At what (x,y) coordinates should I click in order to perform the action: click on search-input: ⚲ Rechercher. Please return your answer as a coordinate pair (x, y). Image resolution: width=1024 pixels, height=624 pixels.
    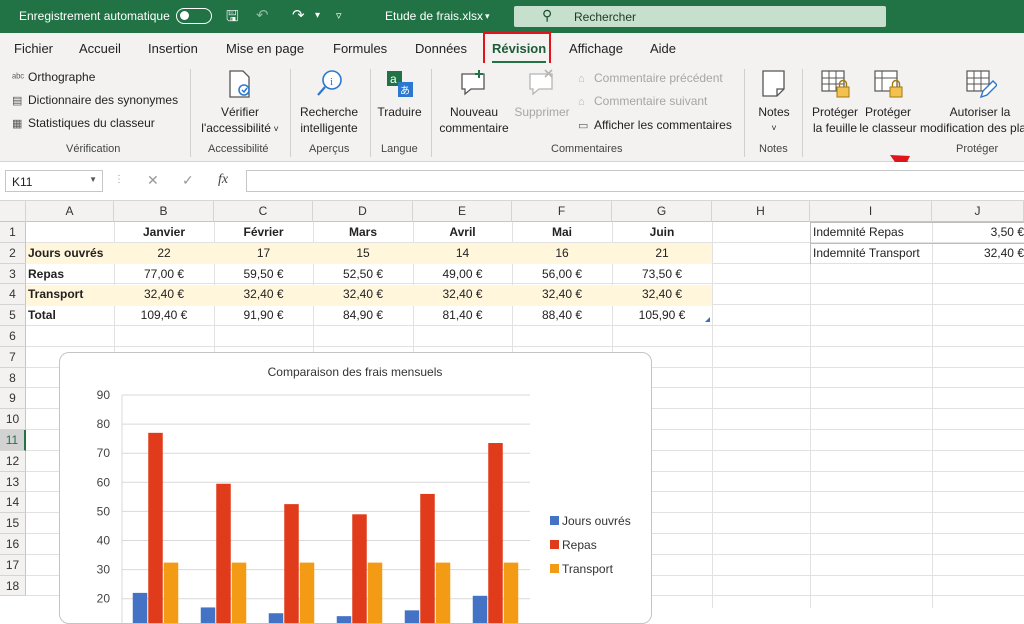
    Looking at the image, I should click on (700, 16).